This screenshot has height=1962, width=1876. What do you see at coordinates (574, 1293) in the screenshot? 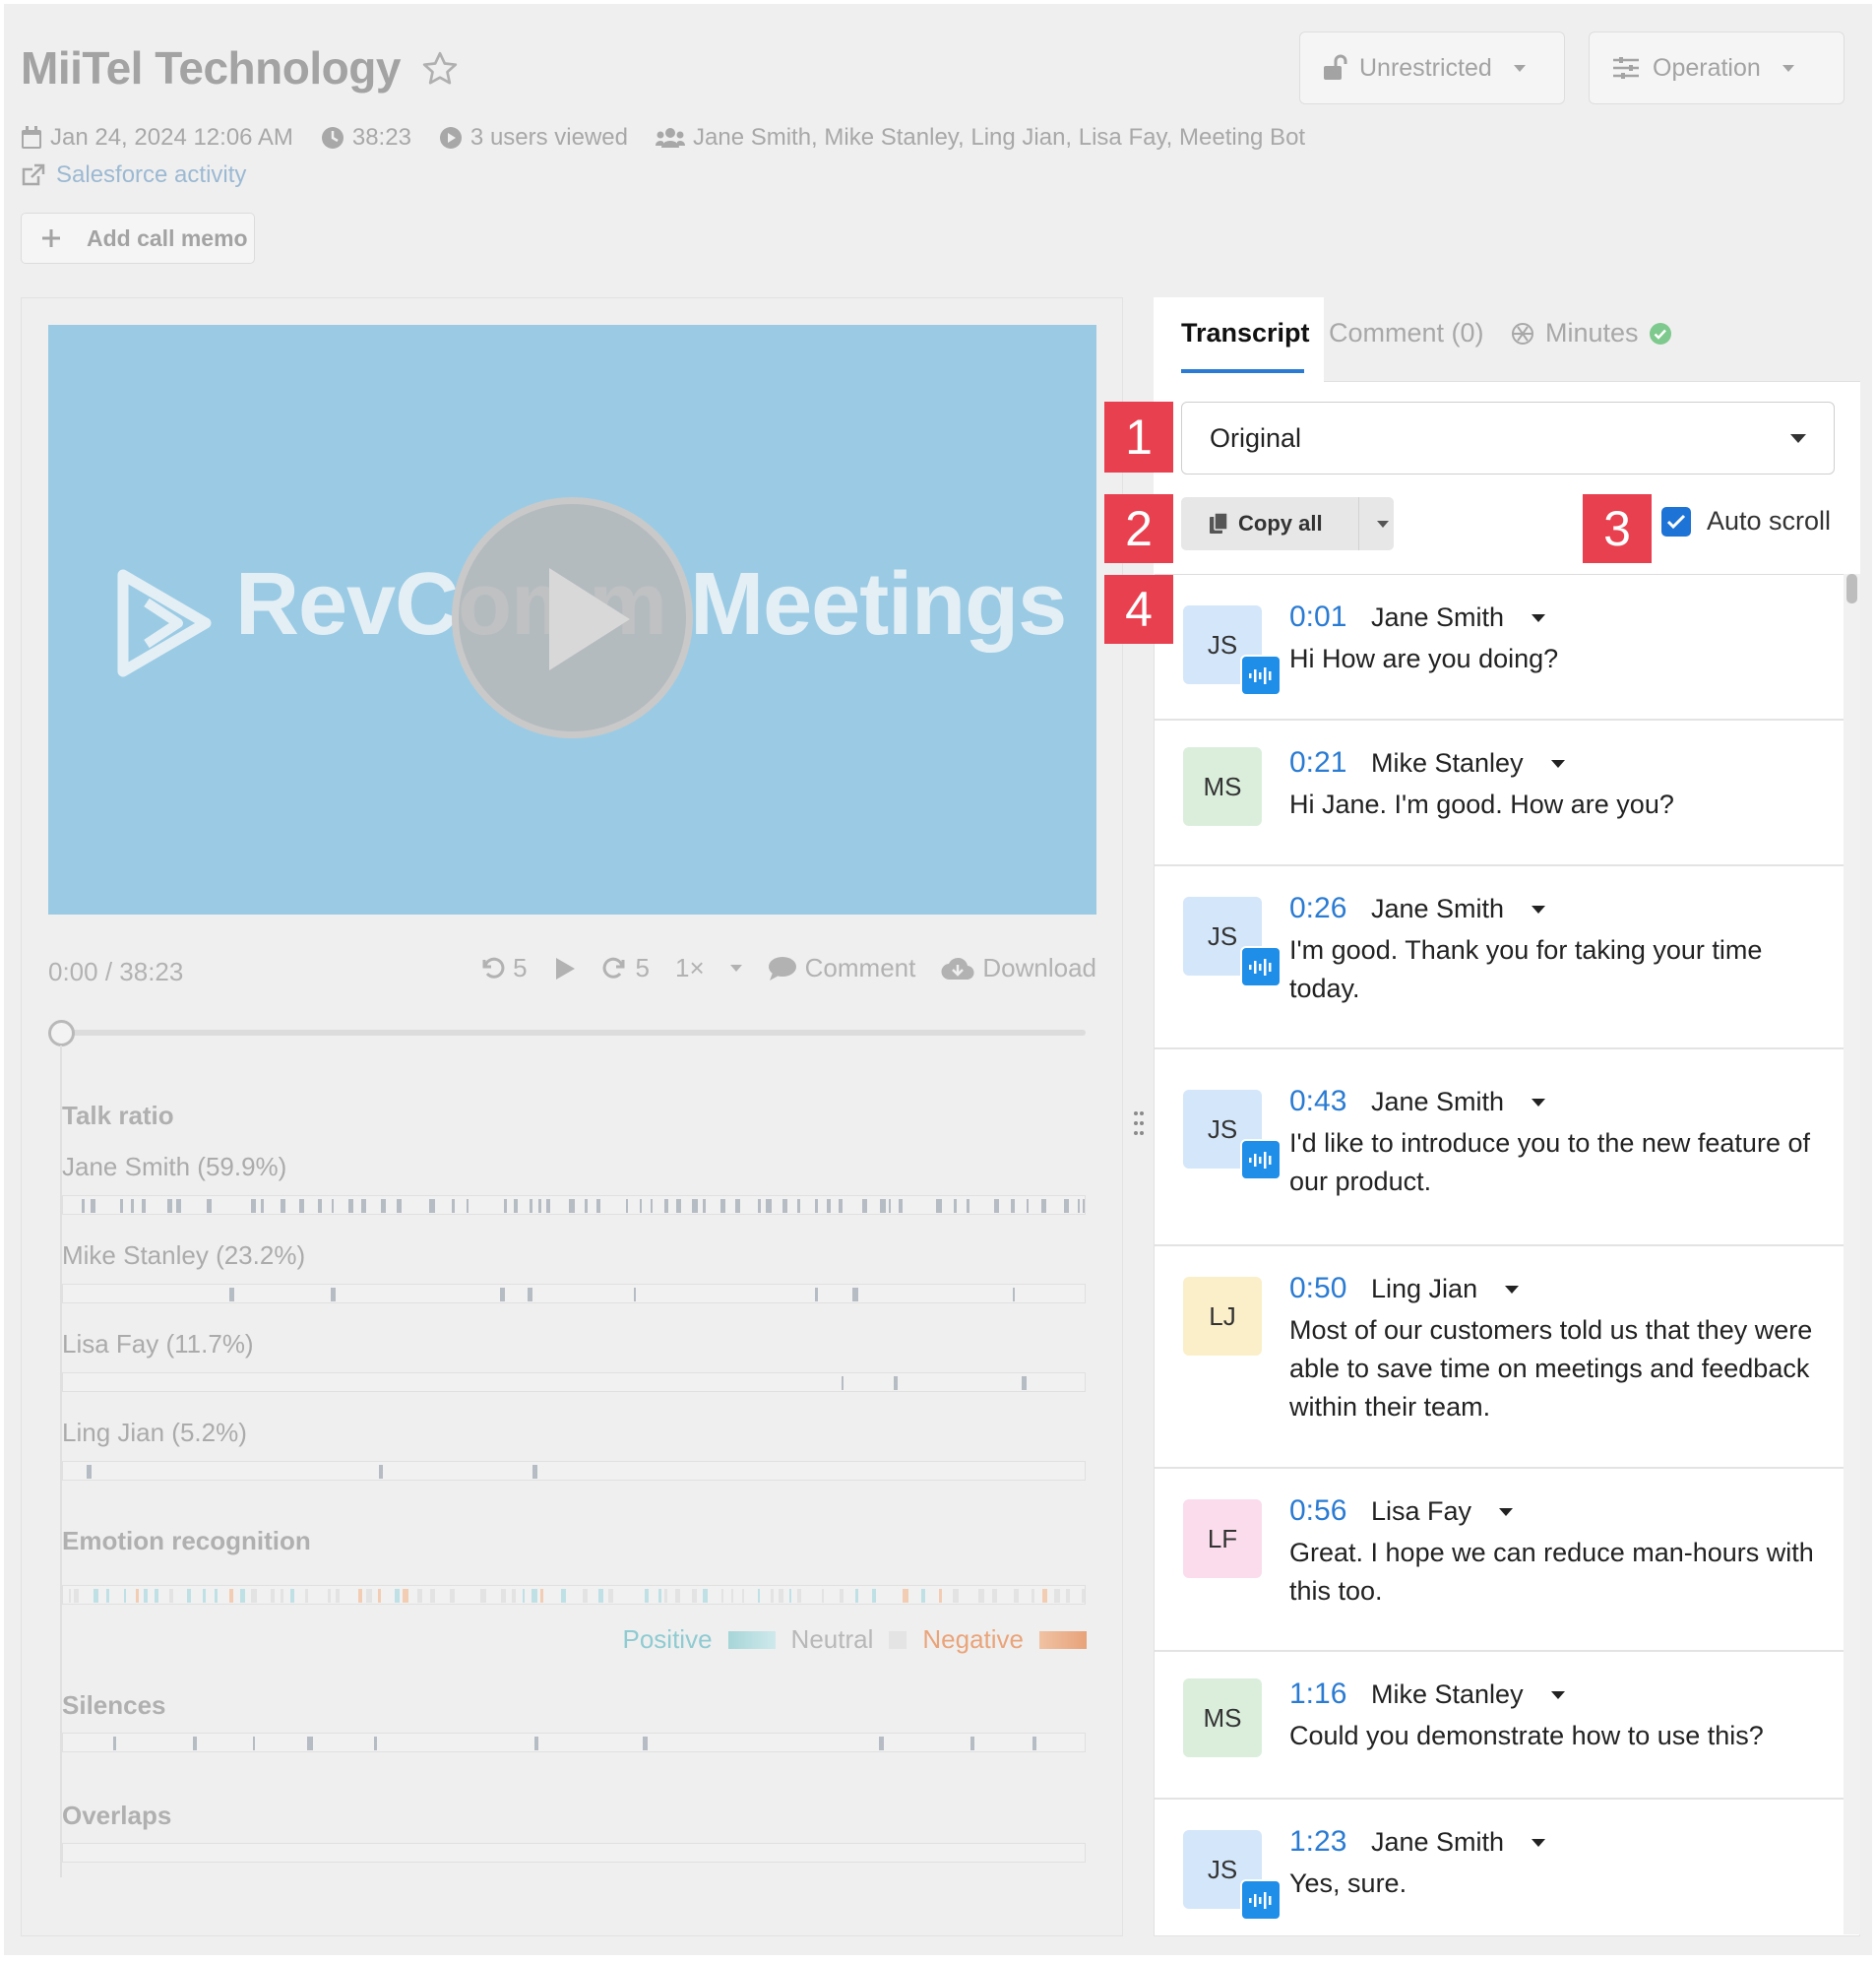
I see `talk-bar-mike` at bounding box center [574, 1293].